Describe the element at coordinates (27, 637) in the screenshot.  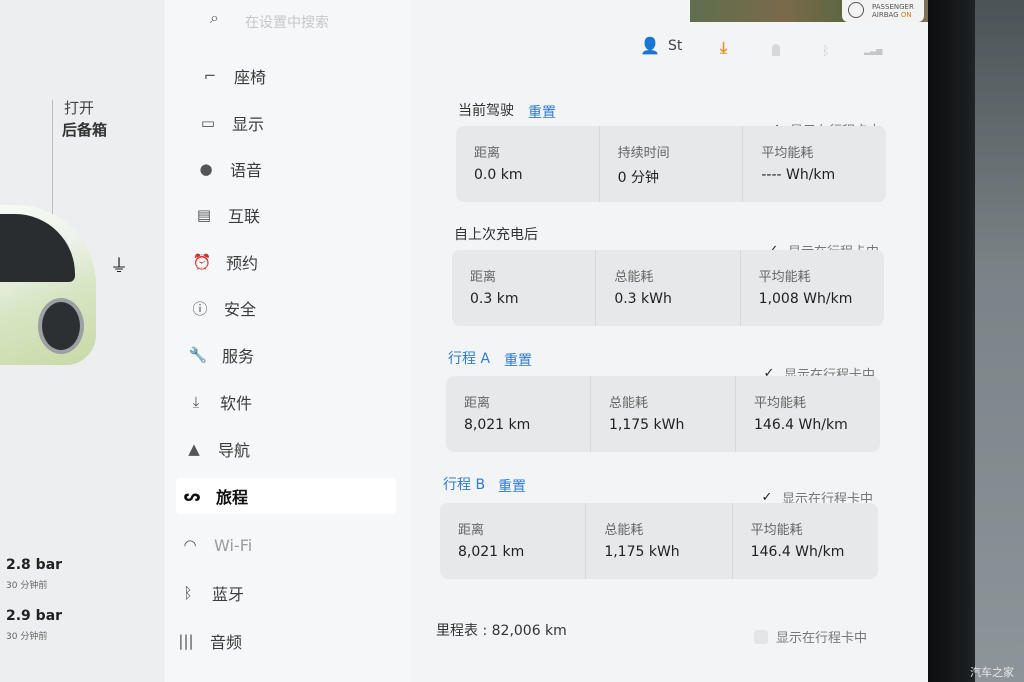
I see `tire-pressure-rear-time: 30 分钟前` at that location.